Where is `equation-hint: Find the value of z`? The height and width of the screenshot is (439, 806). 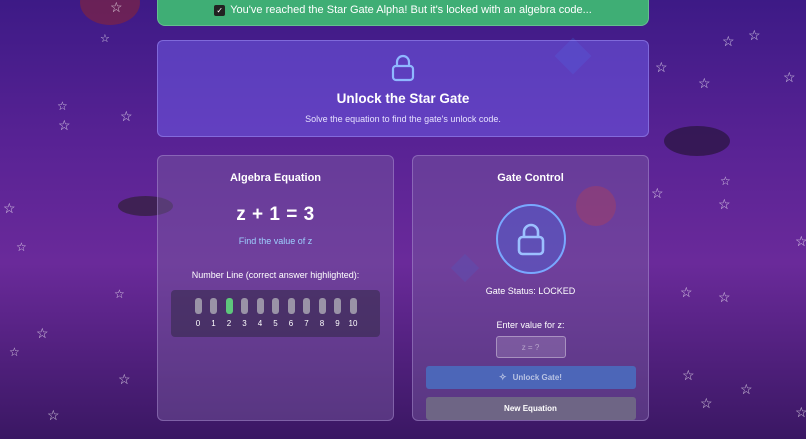 equation-hint: Find the value of z is located at coordinates (275, 241).